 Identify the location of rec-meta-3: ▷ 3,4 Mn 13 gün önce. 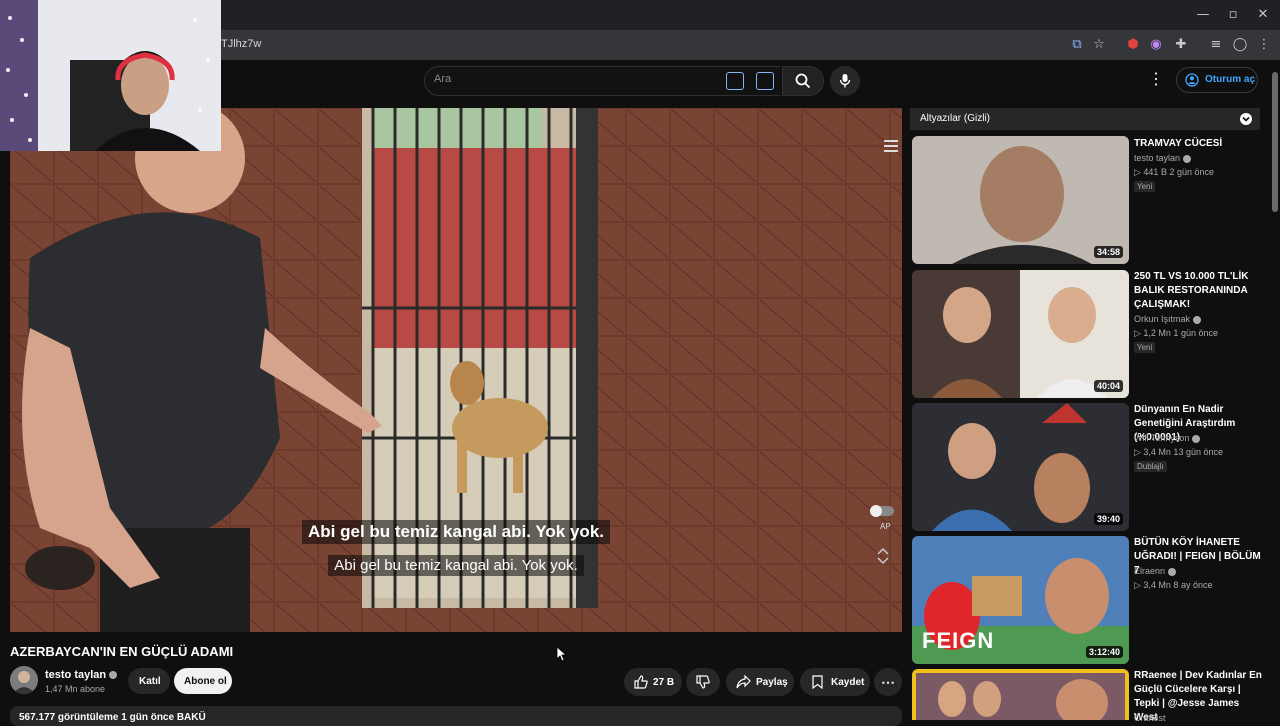
(1178, 452).